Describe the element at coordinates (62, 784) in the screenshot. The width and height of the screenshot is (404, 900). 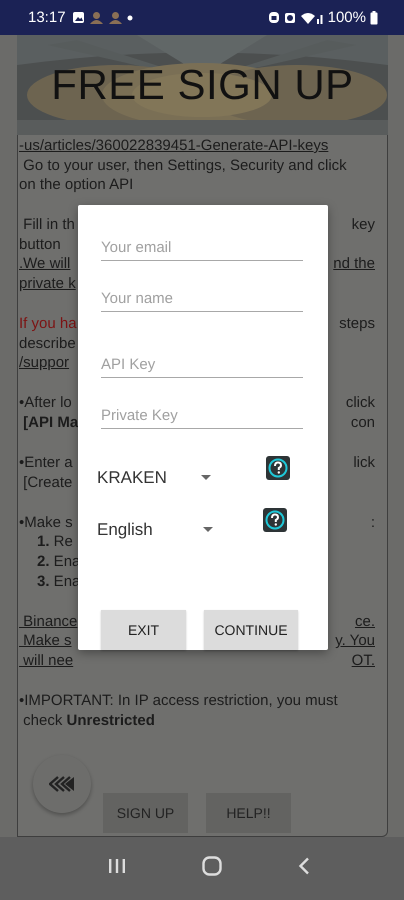
I see `chevrons-icon` at that location.